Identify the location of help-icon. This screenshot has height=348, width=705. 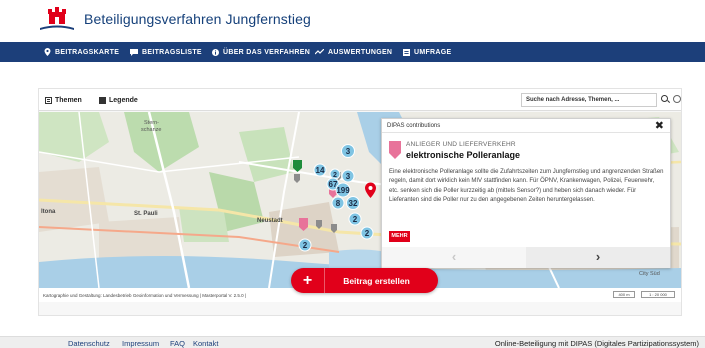
(677, 99).